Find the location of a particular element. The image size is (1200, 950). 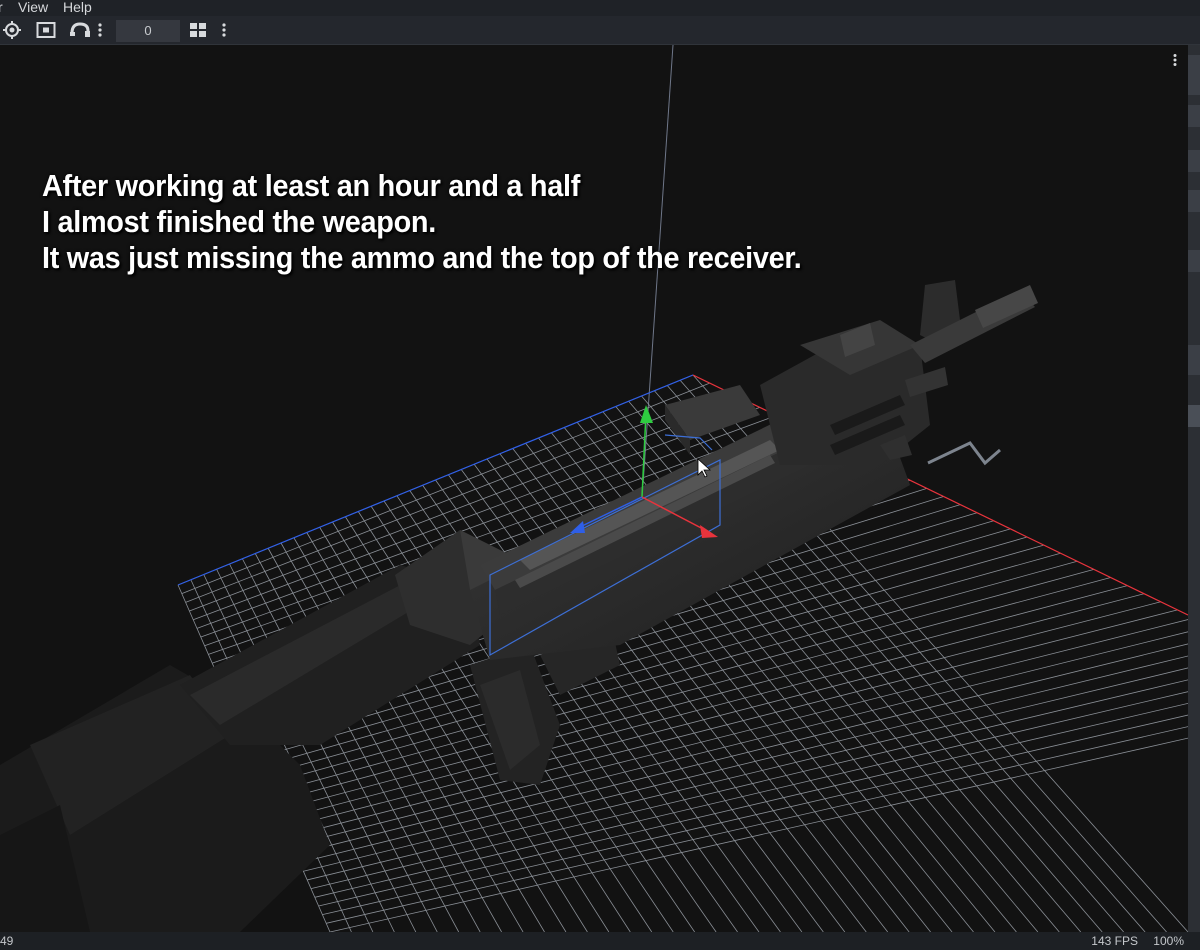

status-bar: 49 143 FPS 100% is located at coordinates (600, 941).